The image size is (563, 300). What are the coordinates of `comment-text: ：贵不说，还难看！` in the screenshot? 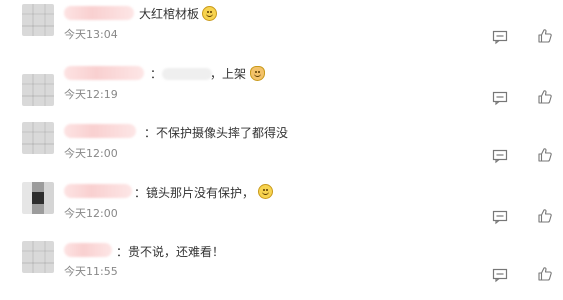 It's located at (170, 252).